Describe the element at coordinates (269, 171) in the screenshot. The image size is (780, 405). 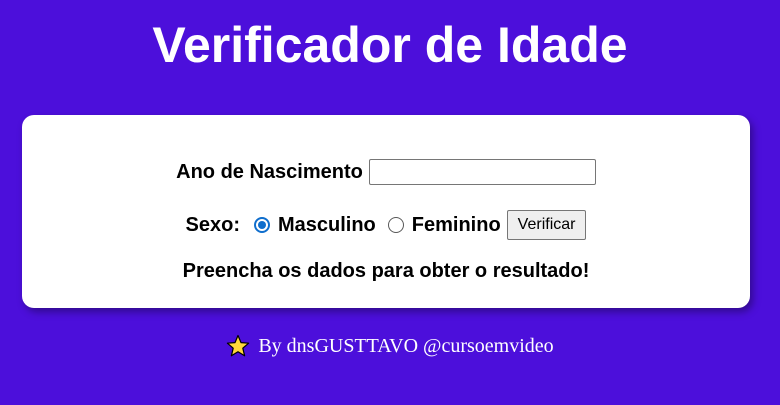
I see `birth-year-label: Ano de Nascimento` at that location.